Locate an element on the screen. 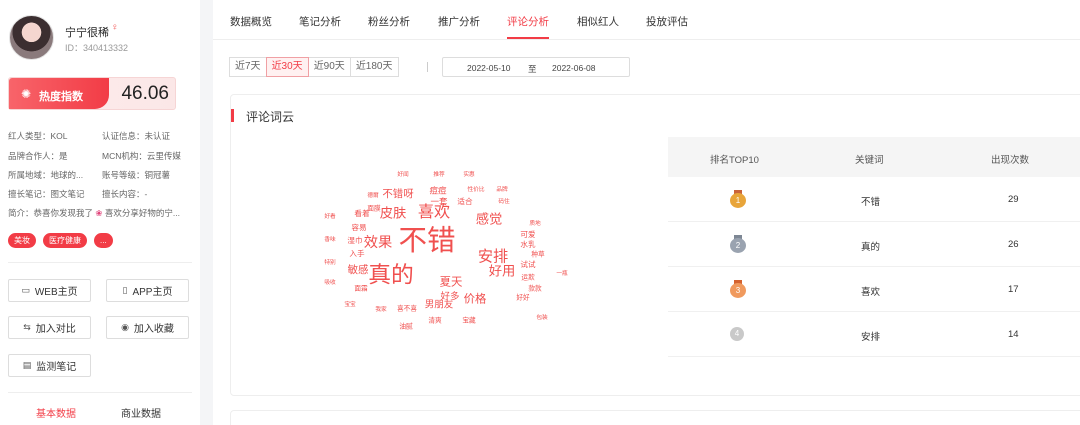 This screenshot has height=425, width=1080. tab-notes: 笔记分析 is located at coordinates (320, 21).